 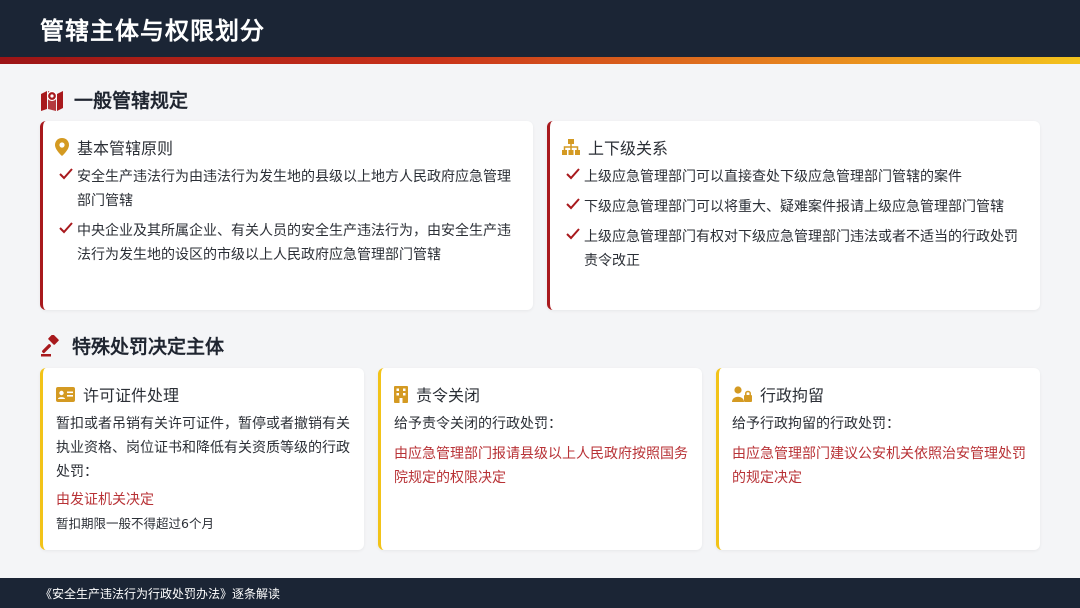 I want to click on footer-bar: 《安全生产违法行为行政处罚办法》逐条解读, so click(x=540, y=593).